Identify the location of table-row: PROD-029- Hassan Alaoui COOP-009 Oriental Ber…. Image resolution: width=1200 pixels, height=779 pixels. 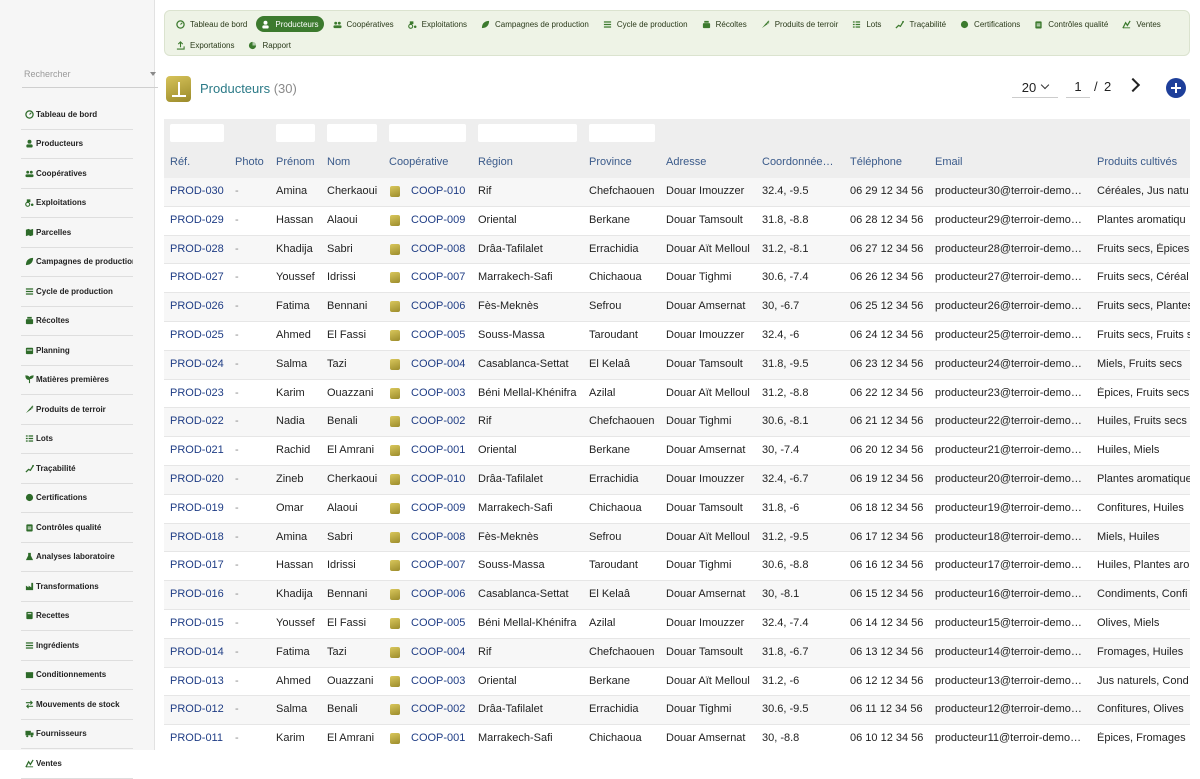
(677, 221).